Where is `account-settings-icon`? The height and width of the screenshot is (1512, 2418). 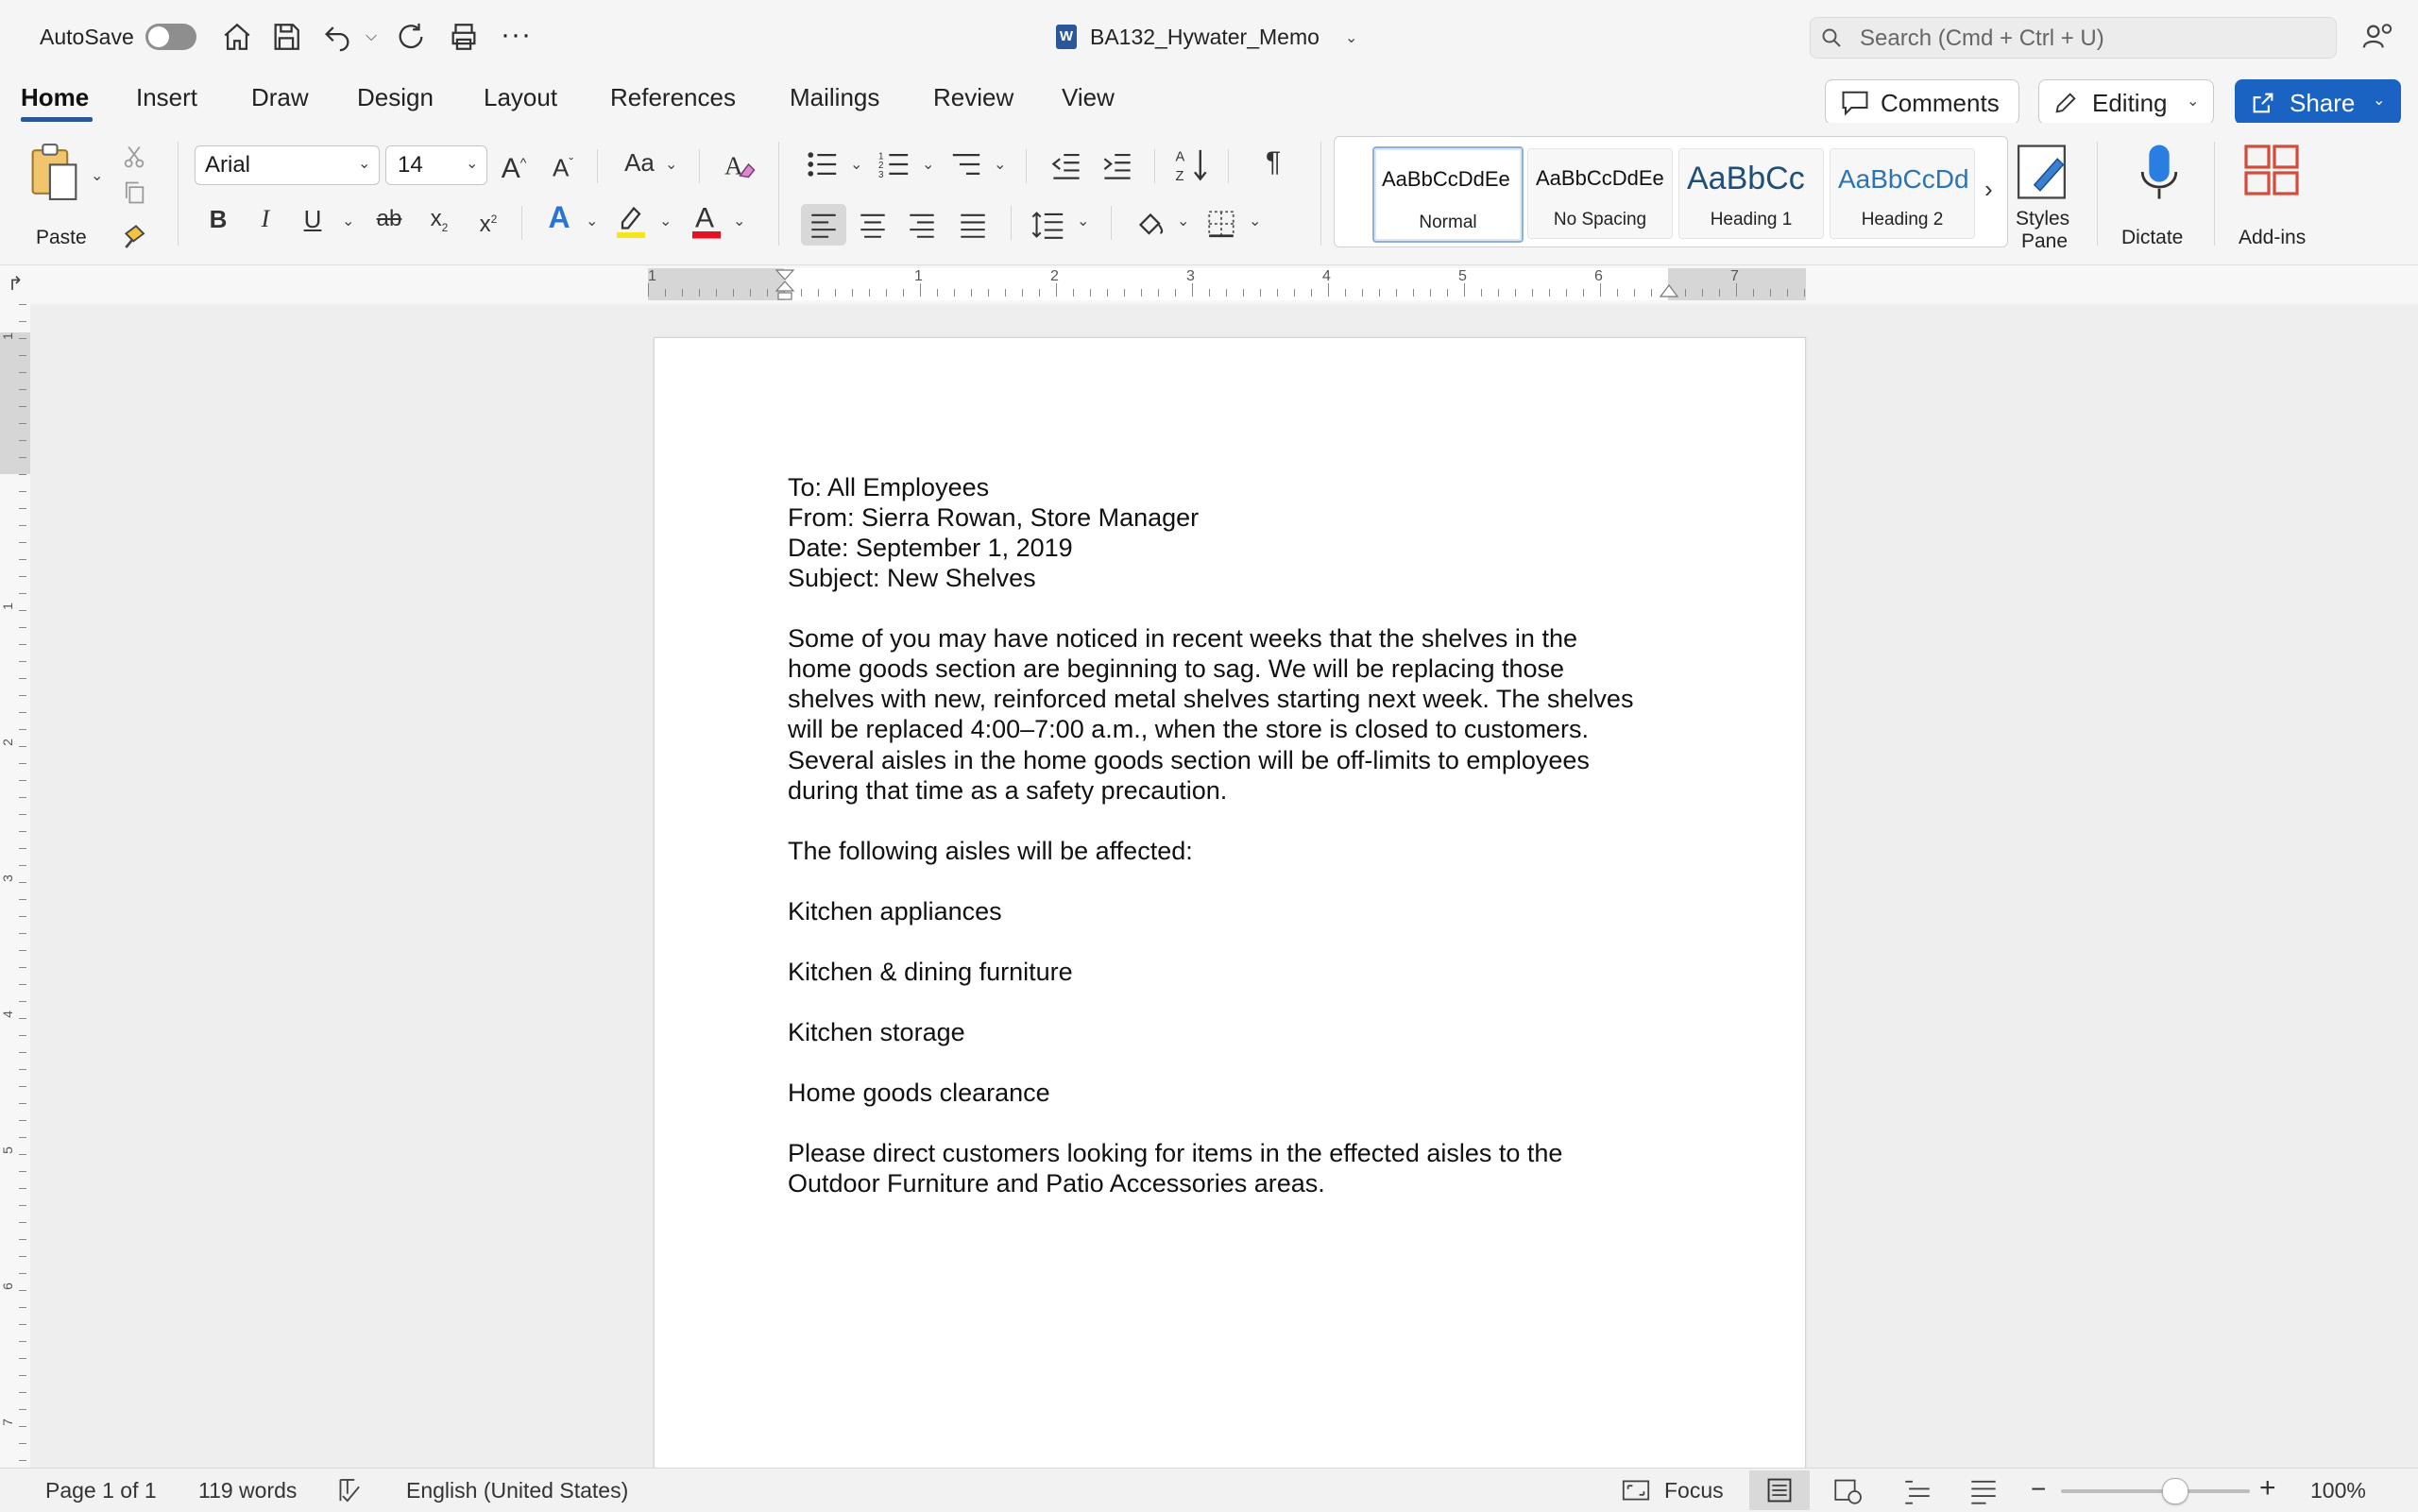
account-settings-icon is located at coordinates (2377, 37).